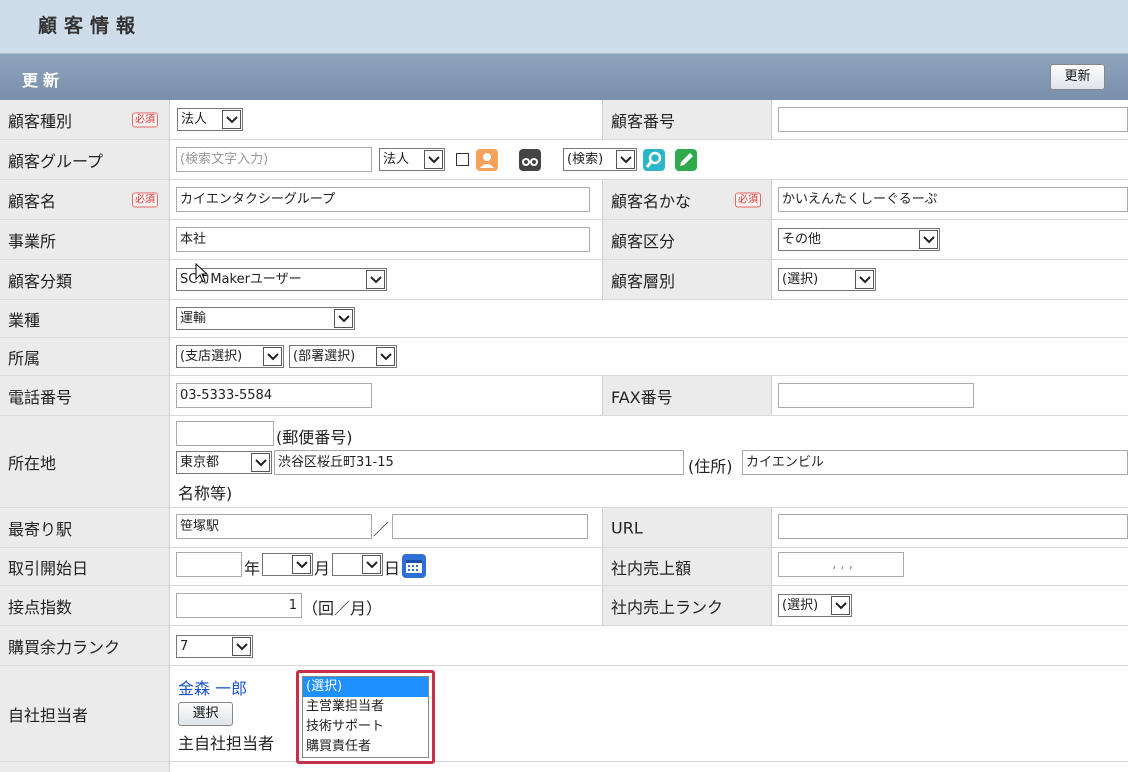 Image resolution: width=1128 pixels, height=772 pixels. What do you see at coordinates (265, 318) in the screenshot?
I see `industry-select: 運輸` at bounding box center [265, 318].